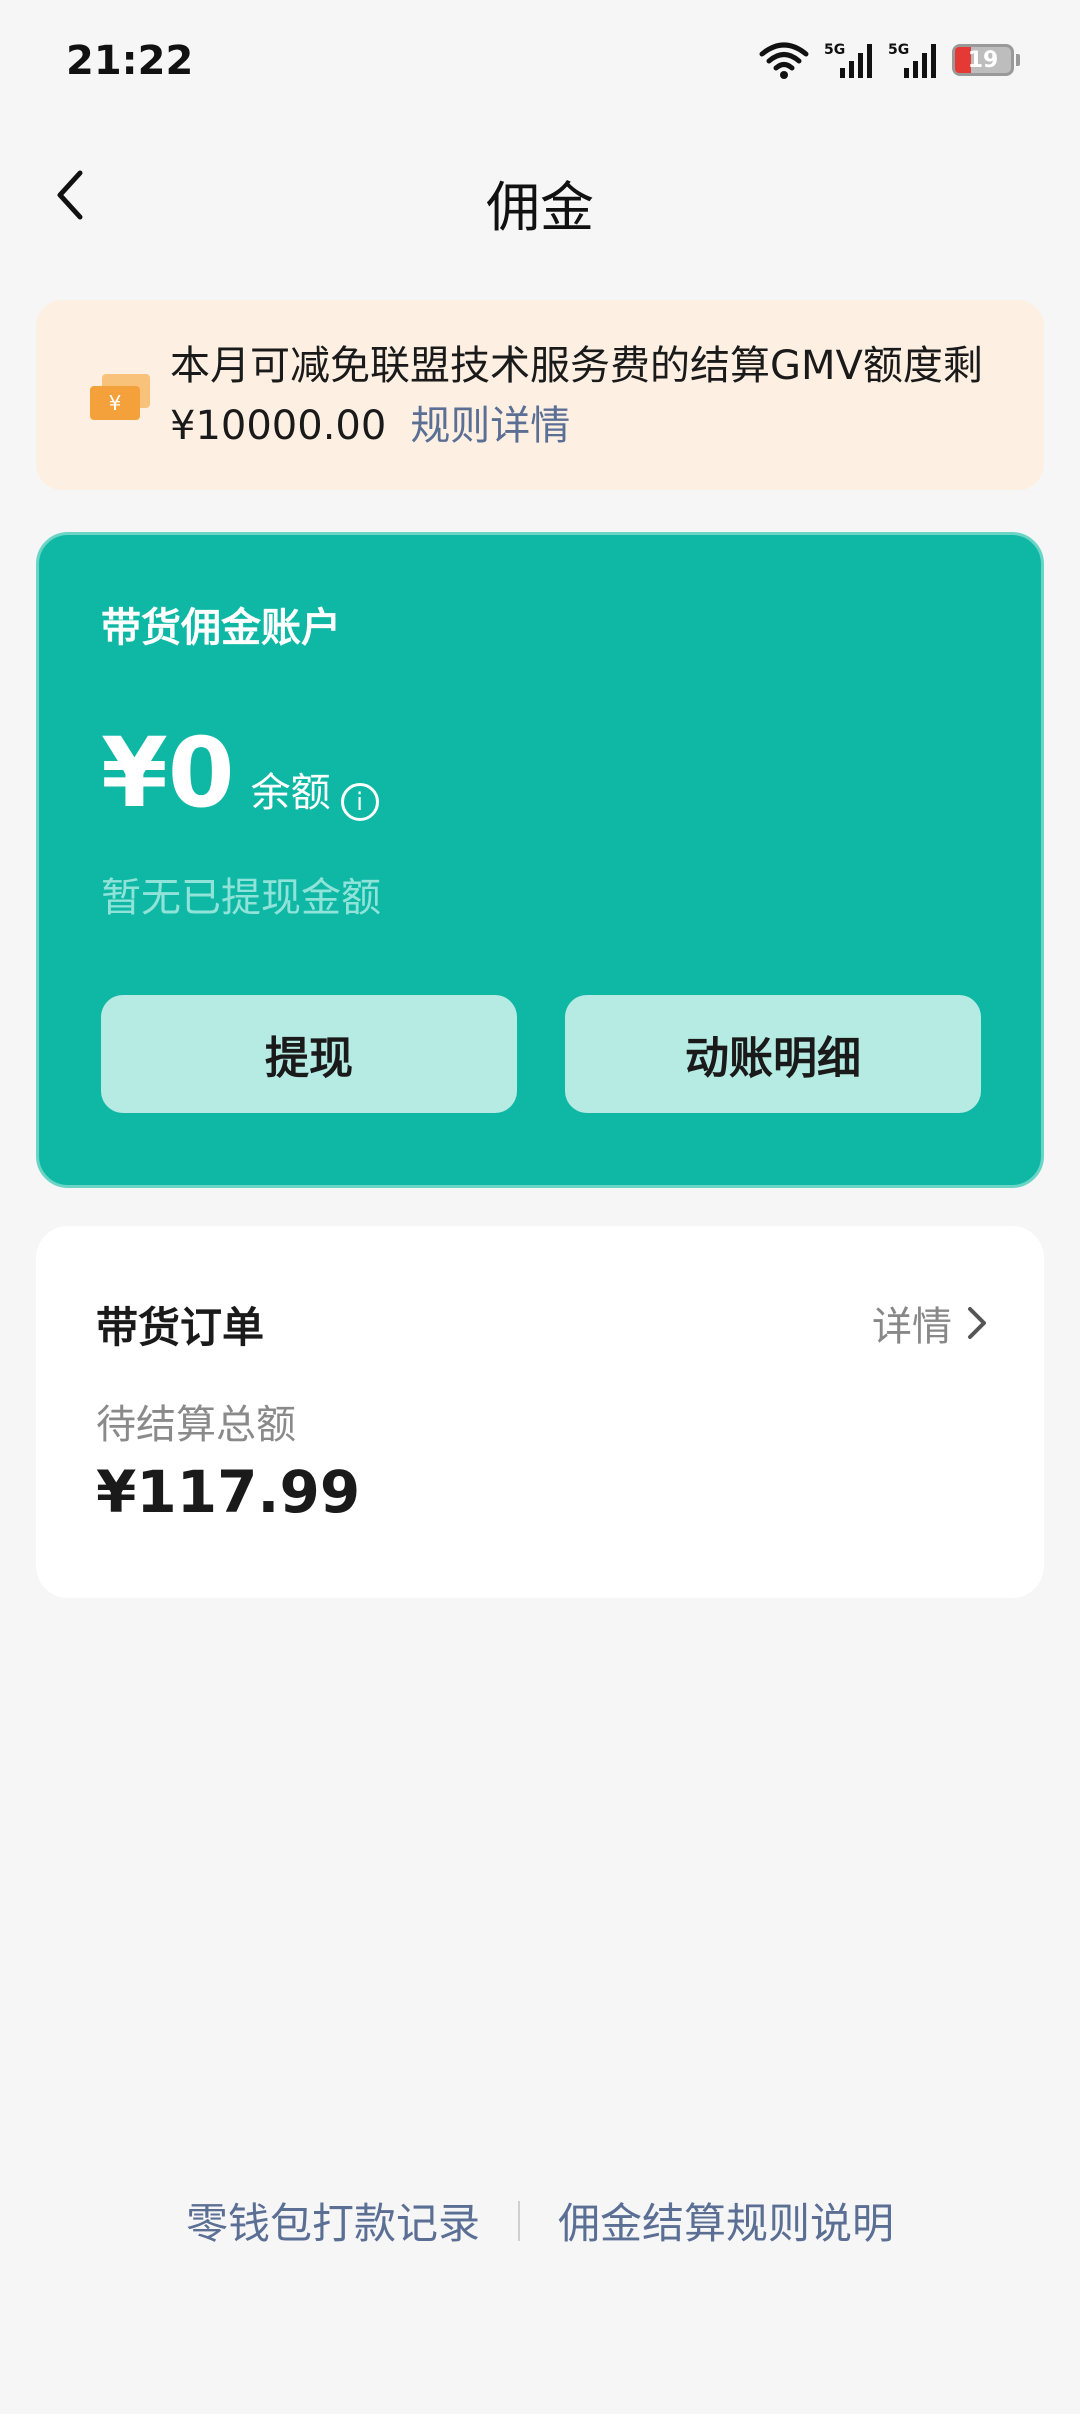 Image resolution: width=1080 pixels, height=2414 pixels. What do you see at coordinates (576, 396) in the screenshot?
I see `notice-message: 本月可减免联盟技术服务费的结算GMV额度剩 ¥10000.00` at bounding box center [576, 396].